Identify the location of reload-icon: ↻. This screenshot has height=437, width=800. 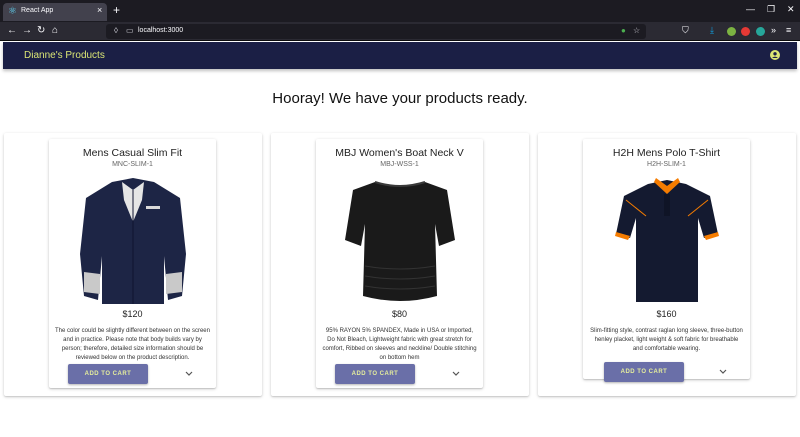
(41, 31).